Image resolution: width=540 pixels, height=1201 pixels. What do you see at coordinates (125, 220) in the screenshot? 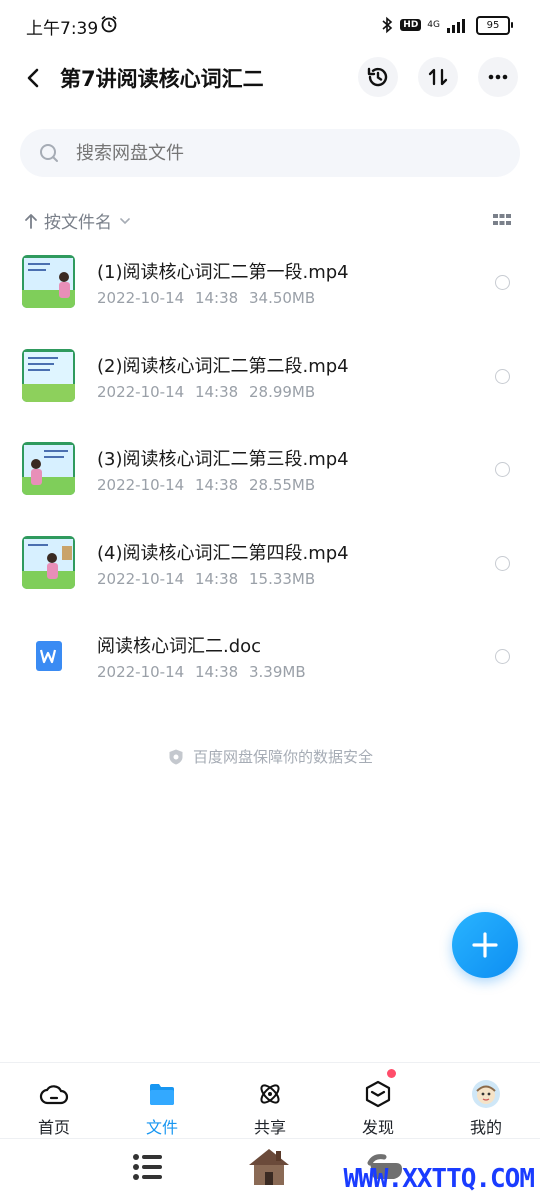
I see `chevron-down-icon` at bounding box center [125, 220].